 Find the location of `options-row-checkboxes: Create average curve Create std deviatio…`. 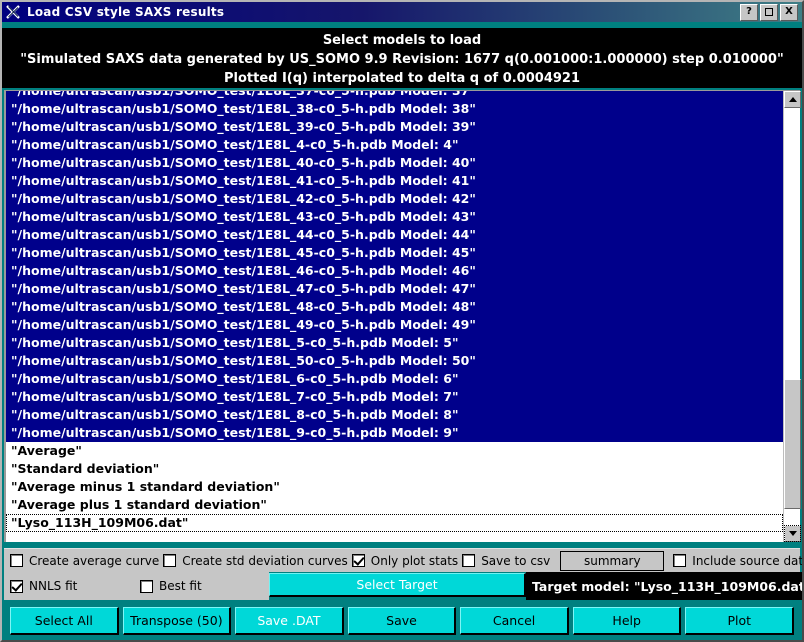

options-row-checkboxes: Create average curve Create std deviatio… is located at coordinates (403, 560).